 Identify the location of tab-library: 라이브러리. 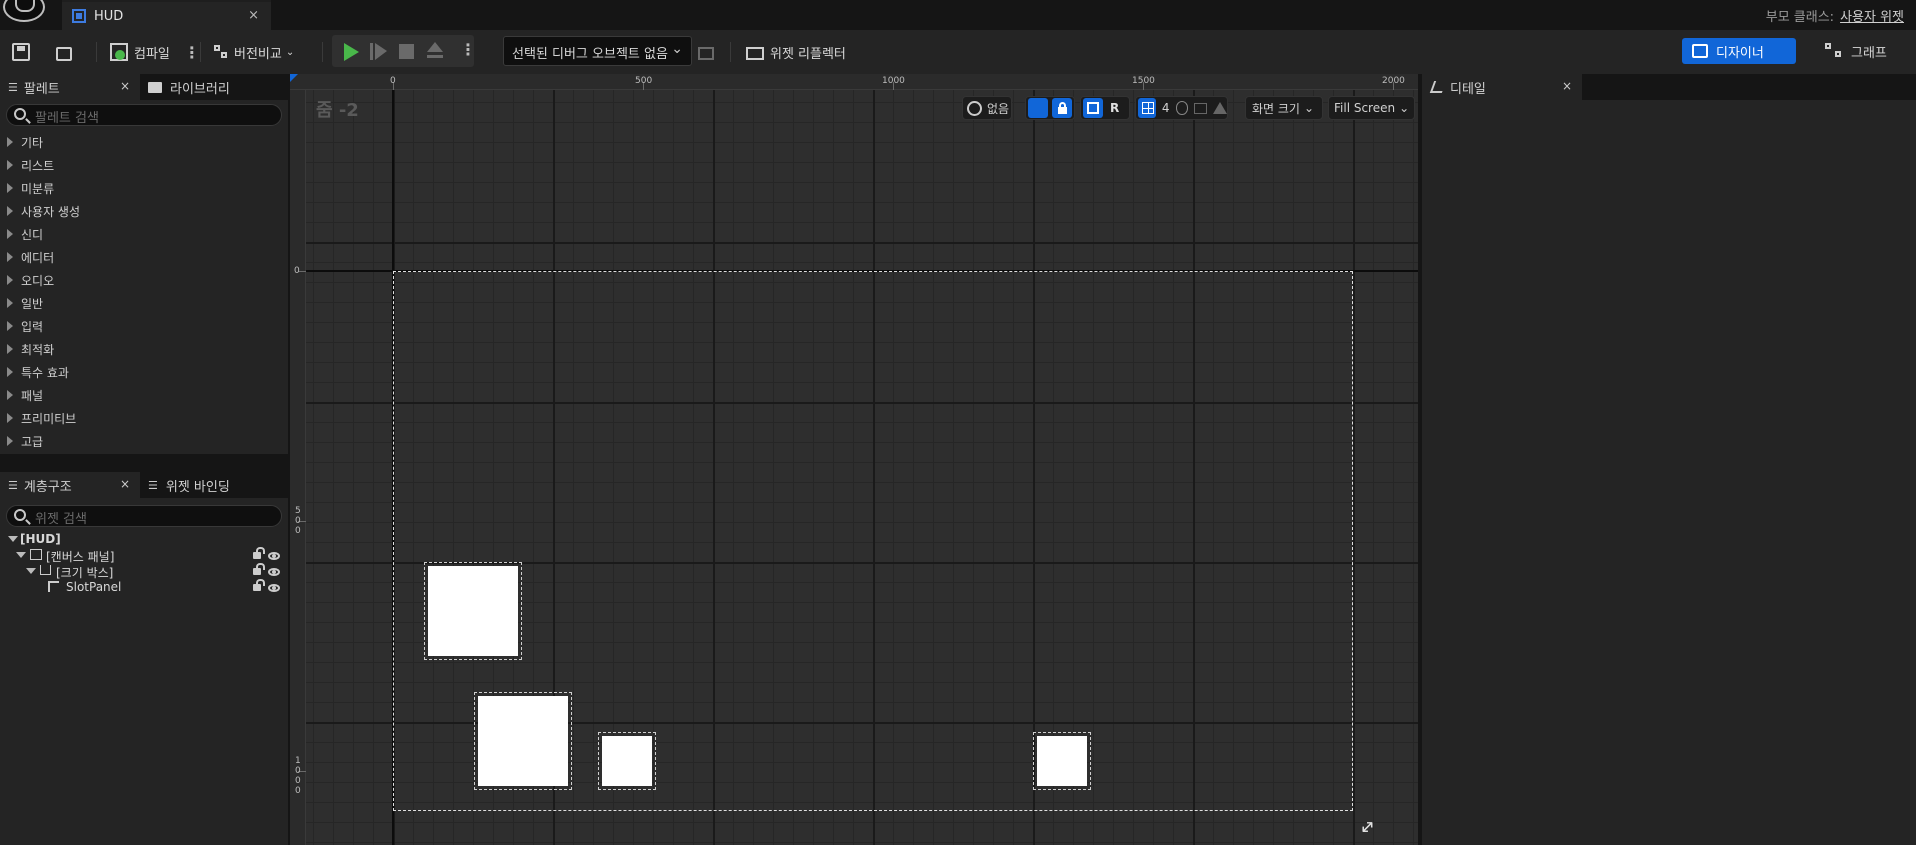
(216, 87).